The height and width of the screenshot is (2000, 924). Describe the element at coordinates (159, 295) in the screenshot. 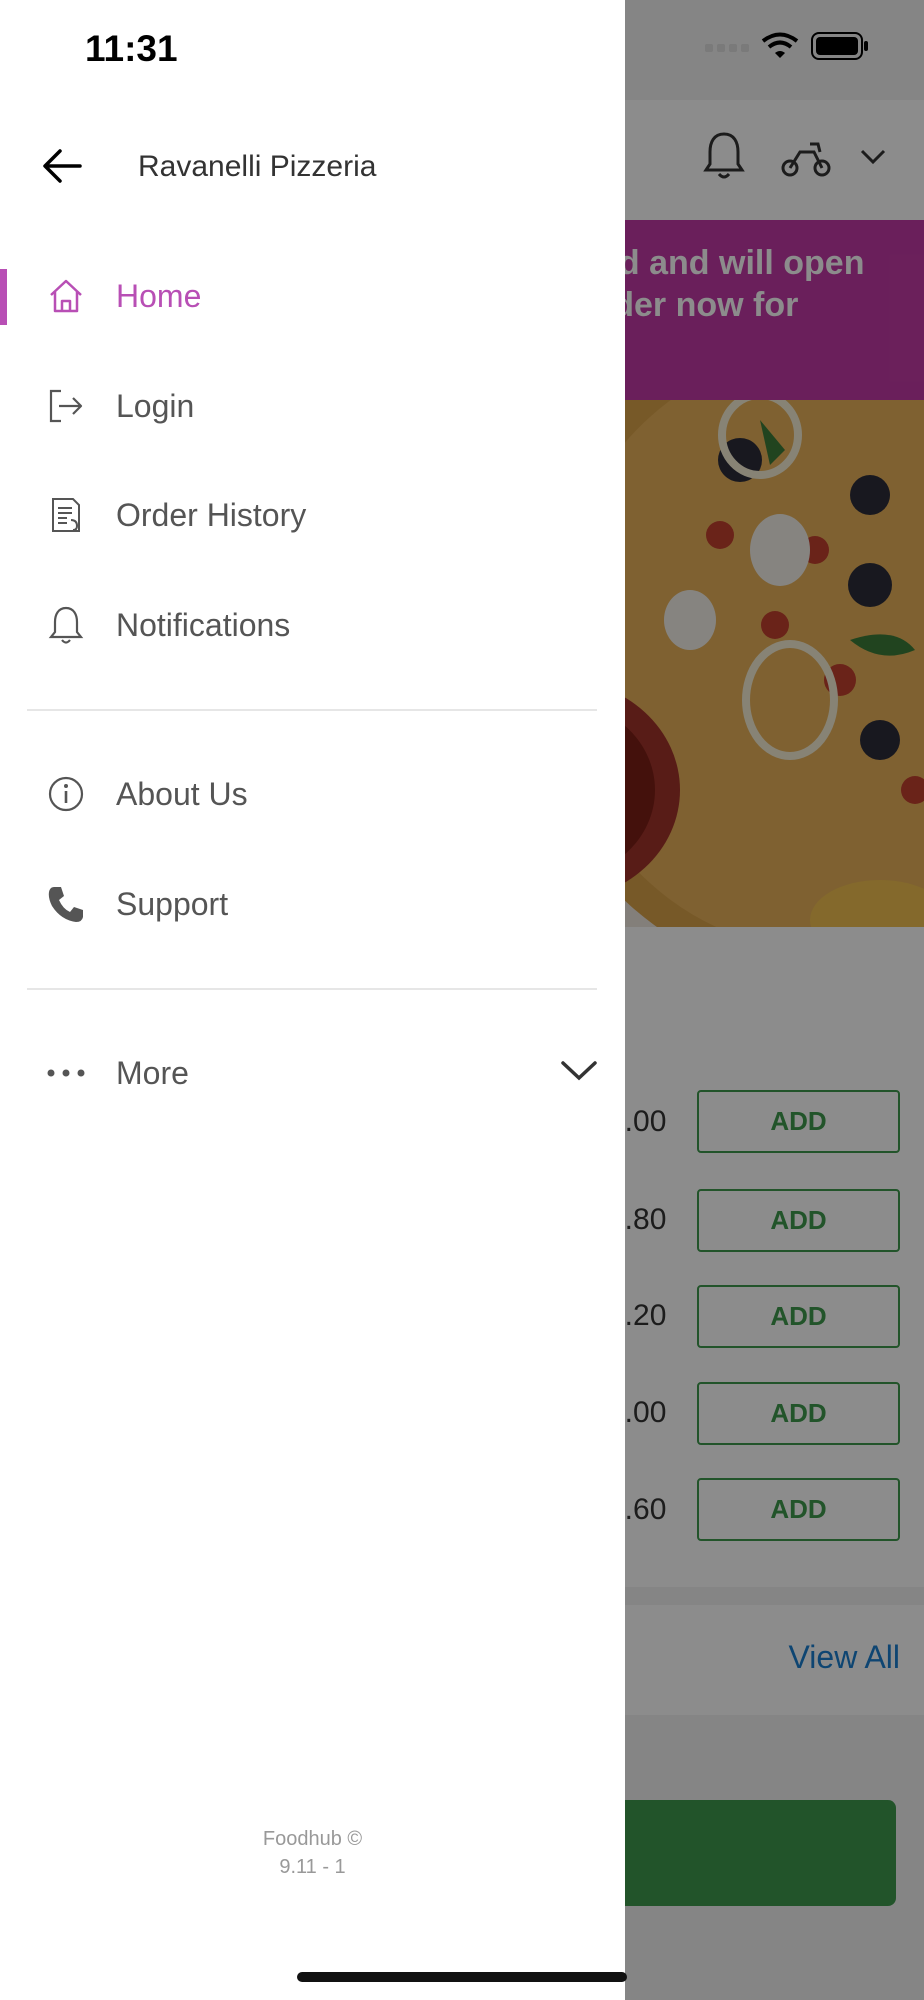

I see `nav-item-label: Home` at that location.